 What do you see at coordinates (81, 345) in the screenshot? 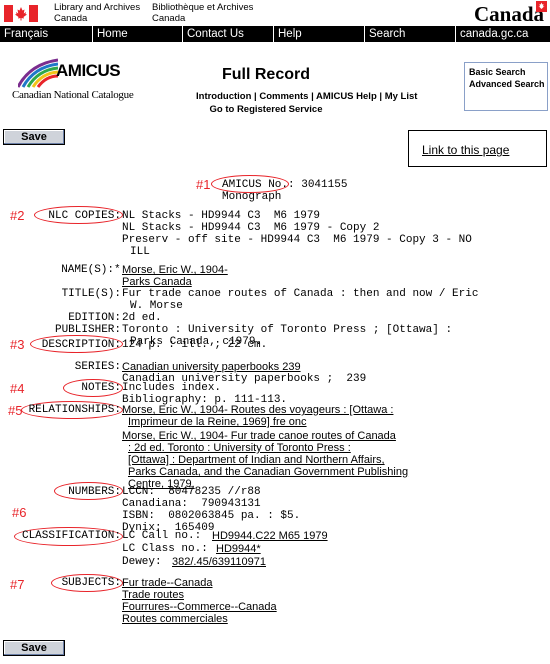
I see `description-label: DESCRIPTION:` at bounding box center [81, 345].